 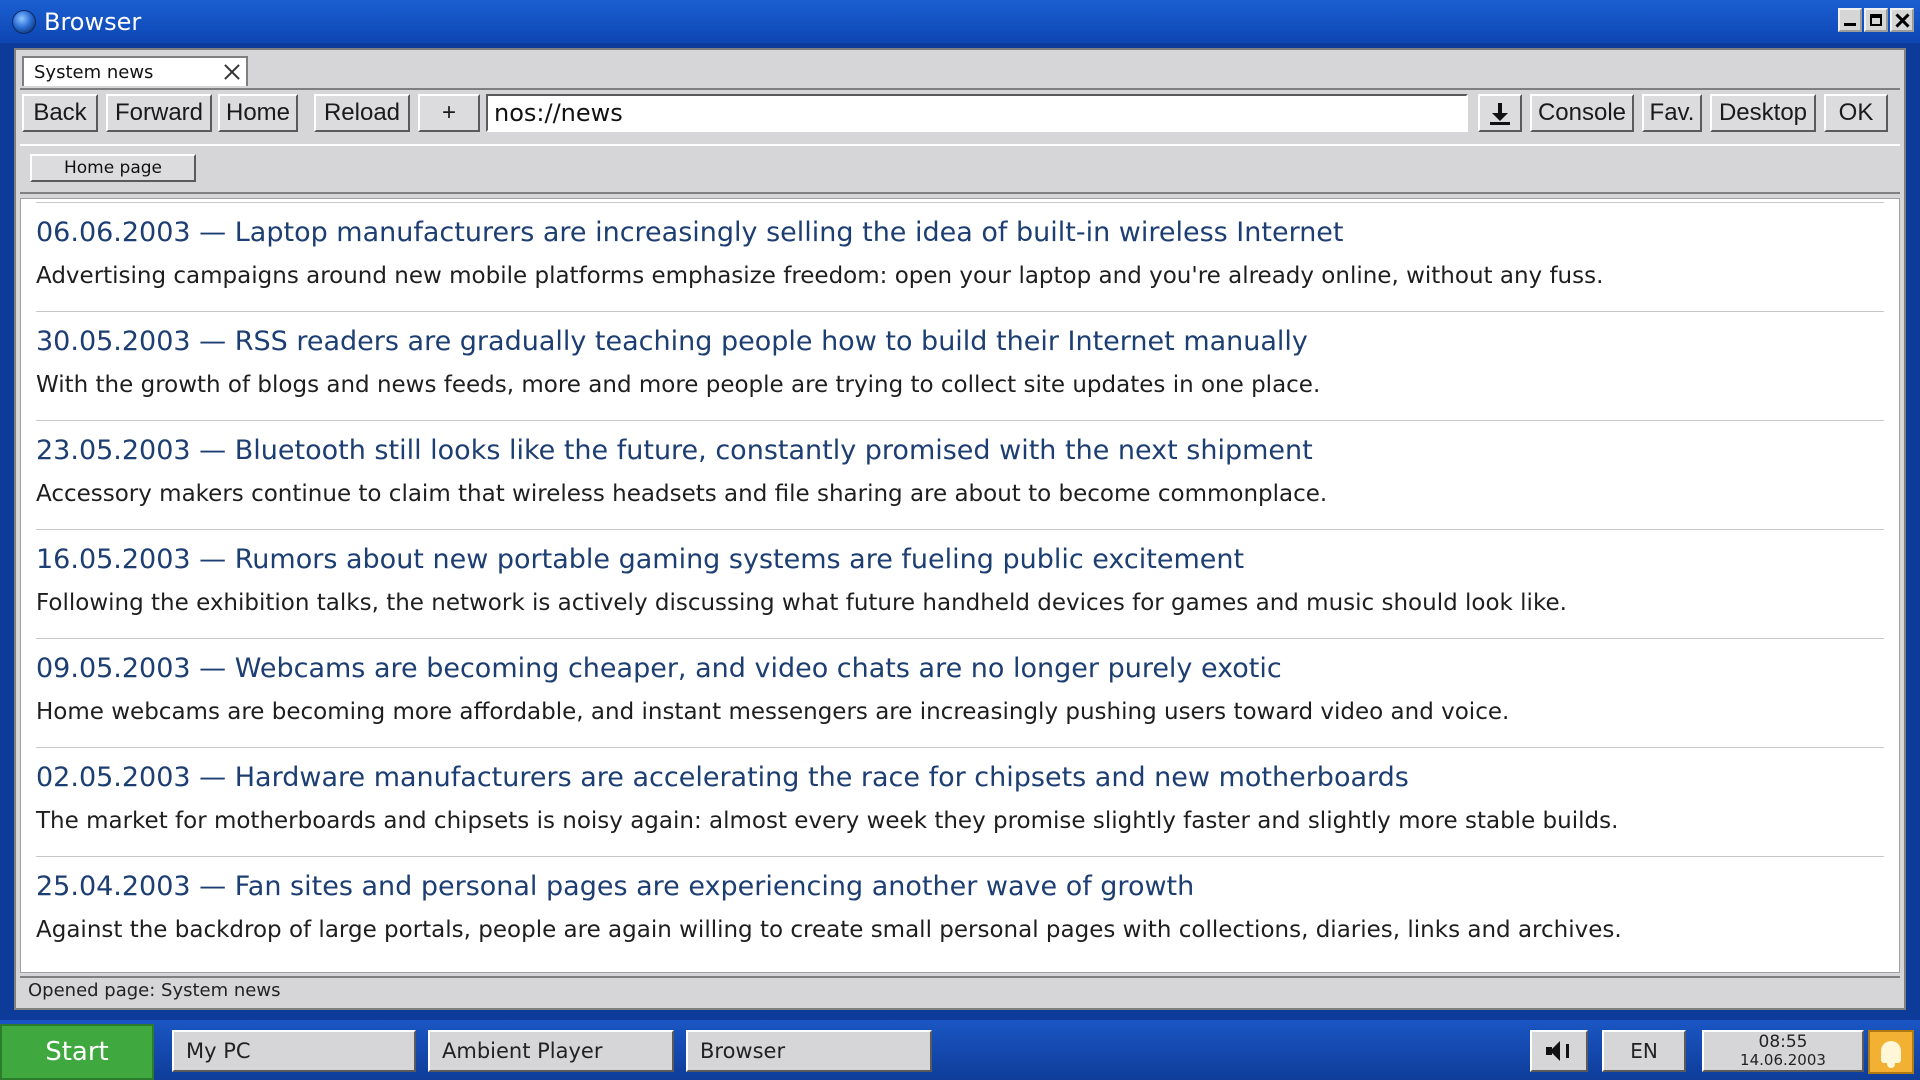 I want to click on desktop-button: Desktop, so click(x=1763, y=113).